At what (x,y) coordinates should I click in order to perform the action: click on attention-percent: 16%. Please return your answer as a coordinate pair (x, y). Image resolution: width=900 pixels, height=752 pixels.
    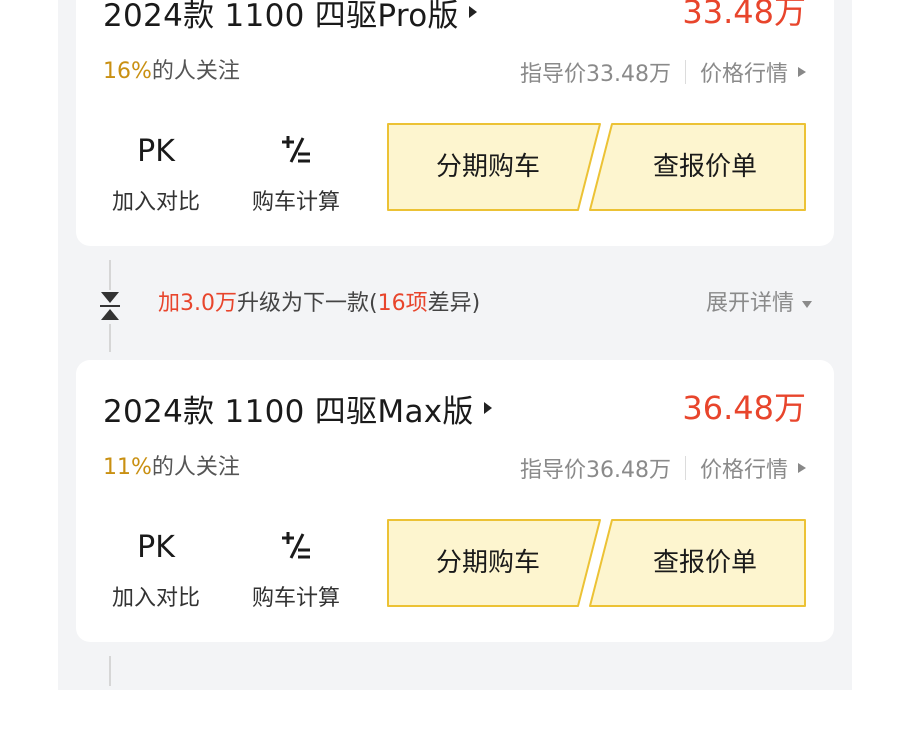
    Looking at the image, I should click on (127, 71).